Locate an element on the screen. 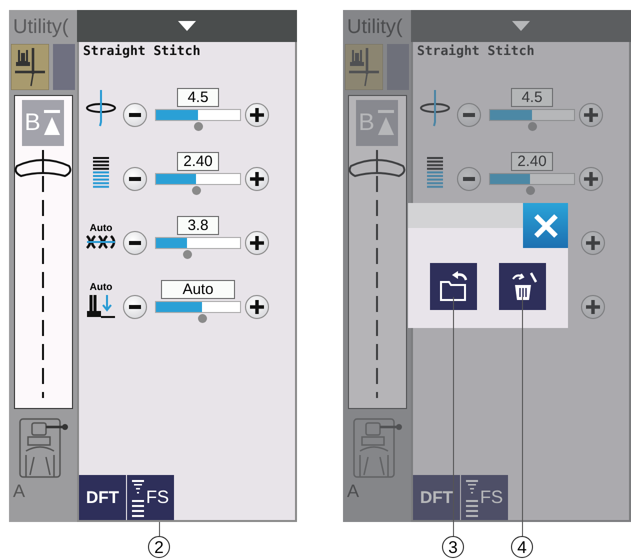 The width and height of the screenshot is (631, 560). thread-tension-icon is located at coordinates (101, 242).